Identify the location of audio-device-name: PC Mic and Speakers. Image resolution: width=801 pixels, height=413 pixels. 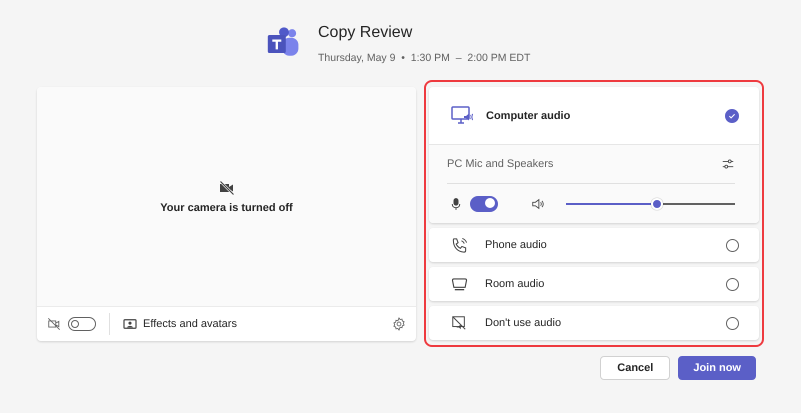
(500, 164).